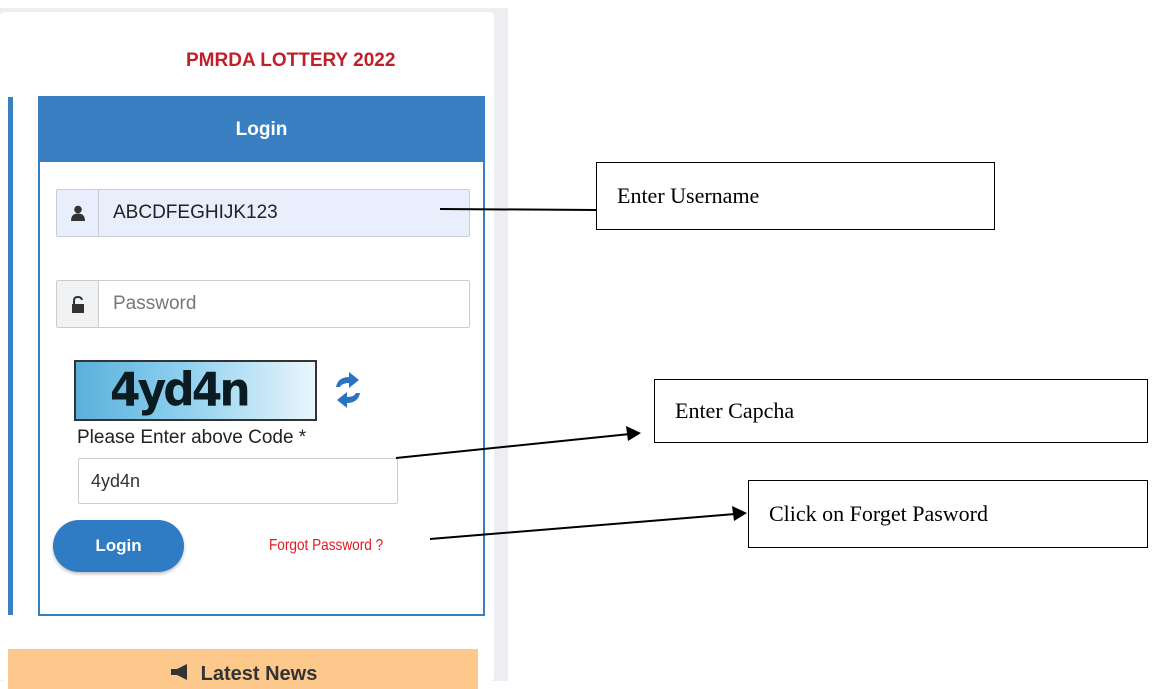  Describe the element at coordinates (518, 209) in the screenshot. I see `username-connector-line` at that location.